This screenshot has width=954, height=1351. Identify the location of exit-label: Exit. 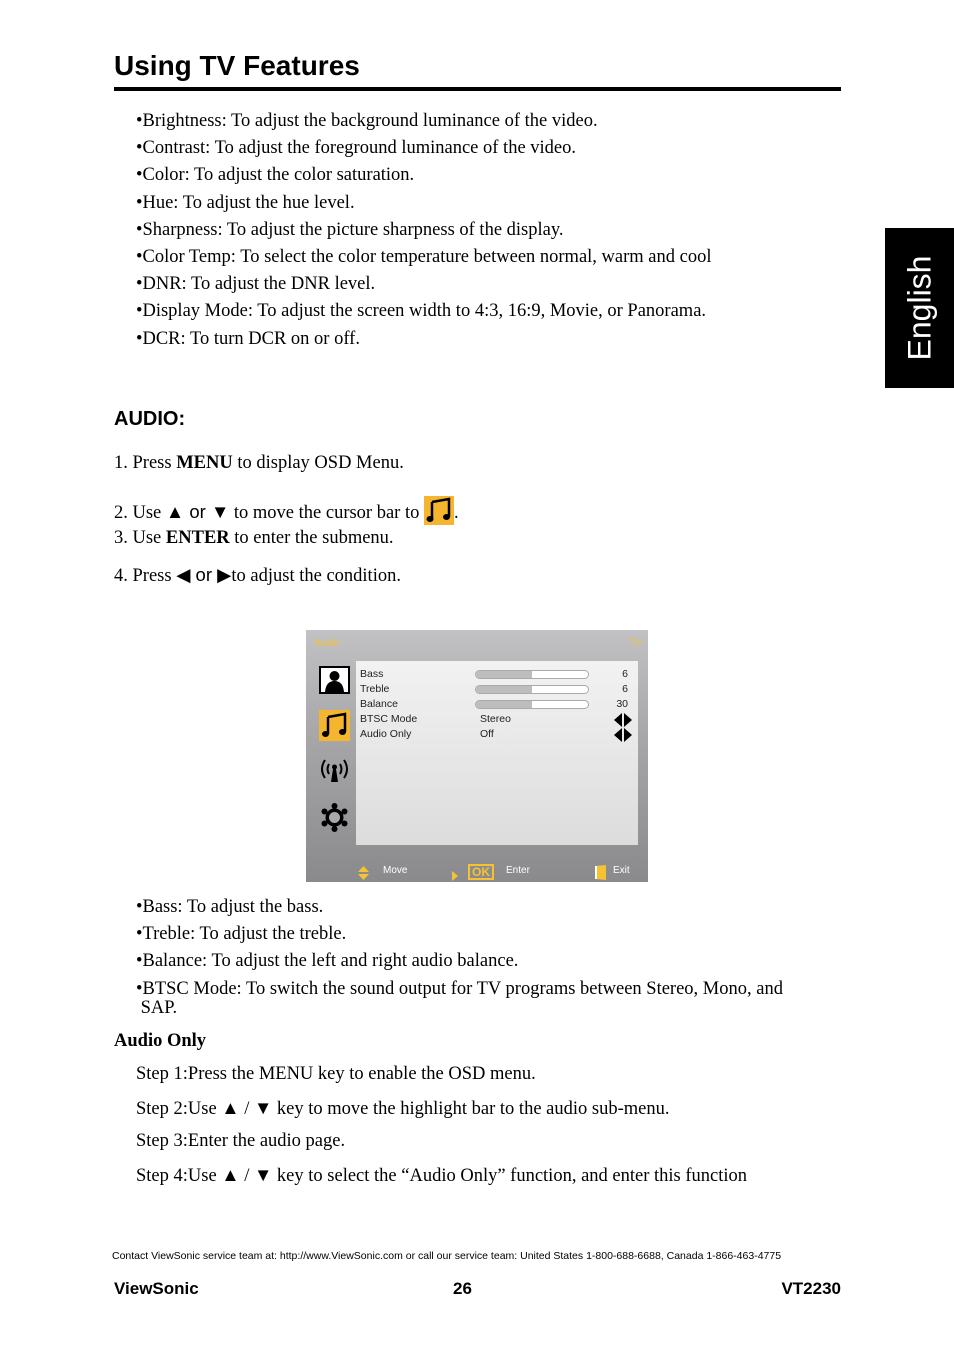
(621, 870).